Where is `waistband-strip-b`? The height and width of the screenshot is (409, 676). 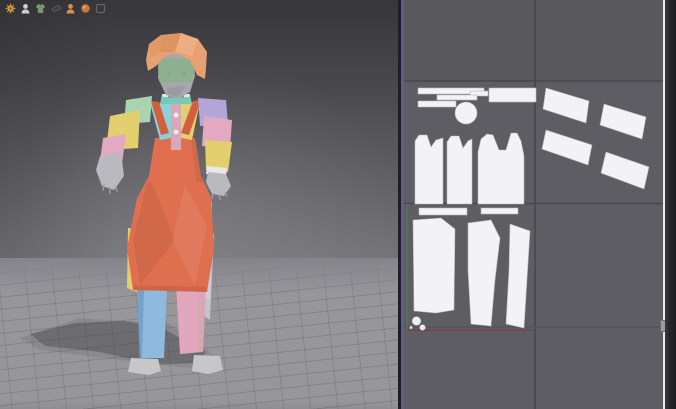
waistband-strip-b is located at coordinates (499, 211).